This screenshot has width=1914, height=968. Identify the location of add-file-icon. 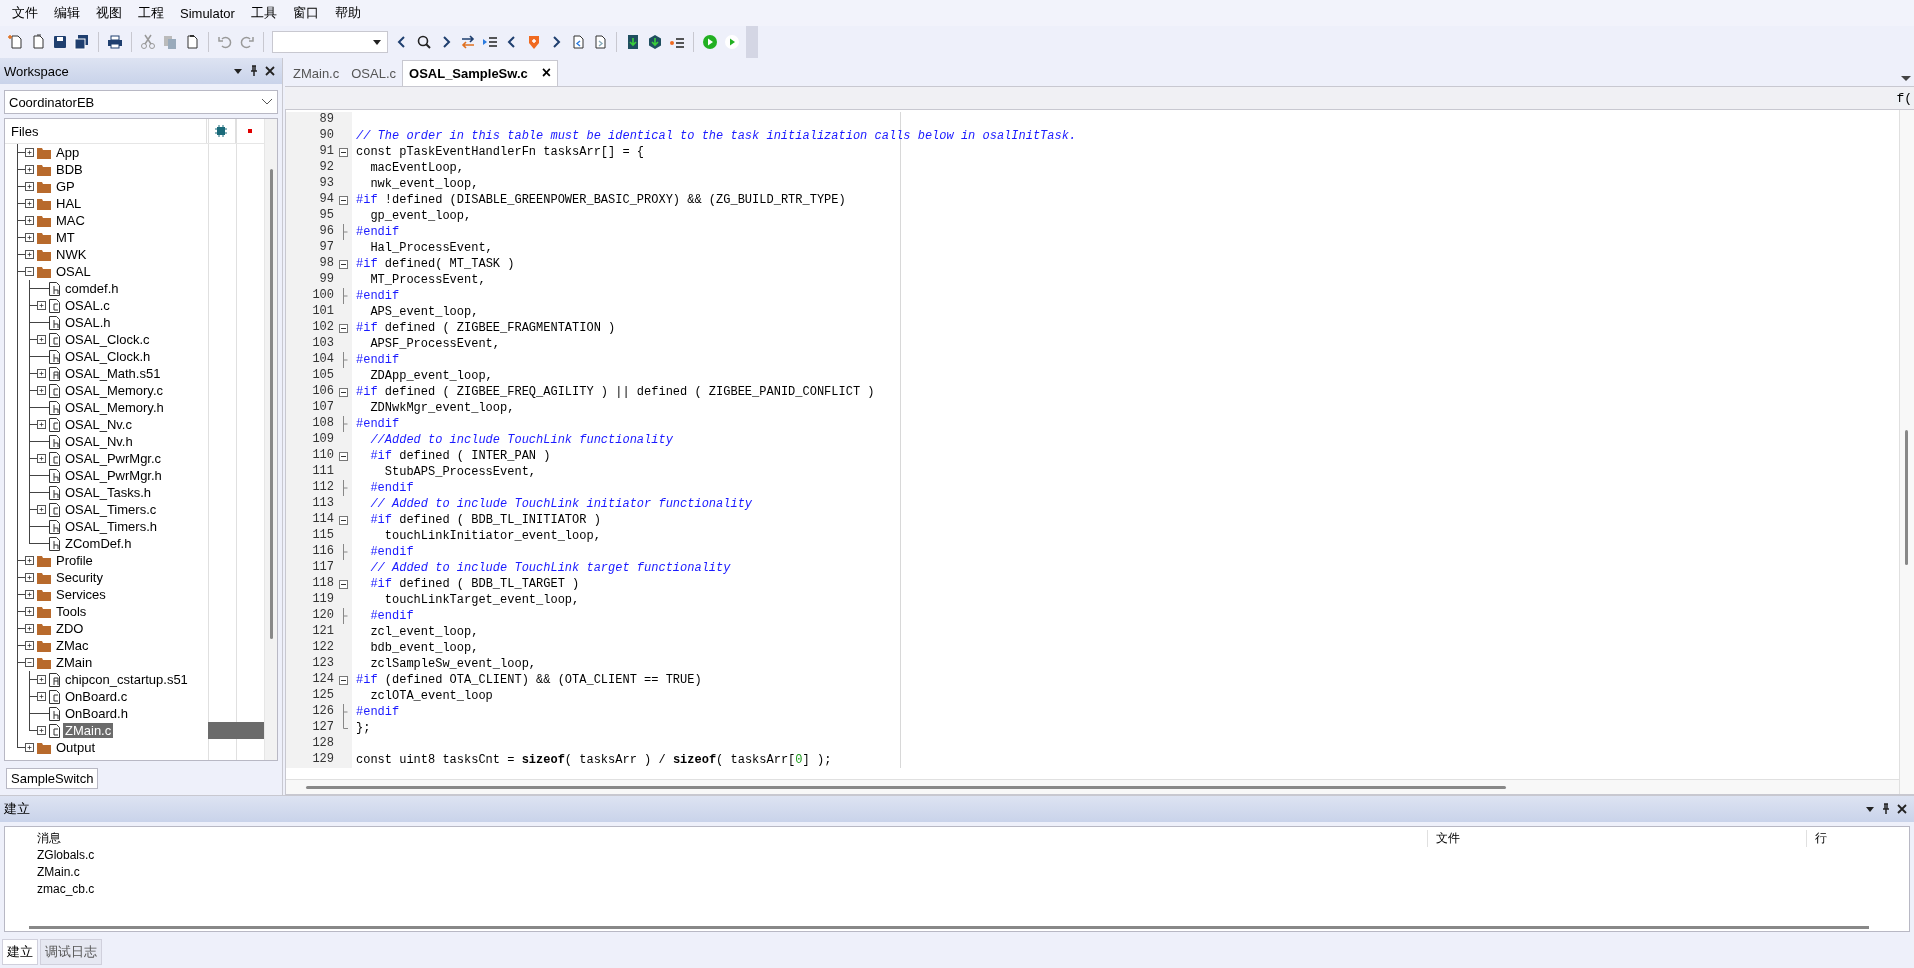
(38, 42).